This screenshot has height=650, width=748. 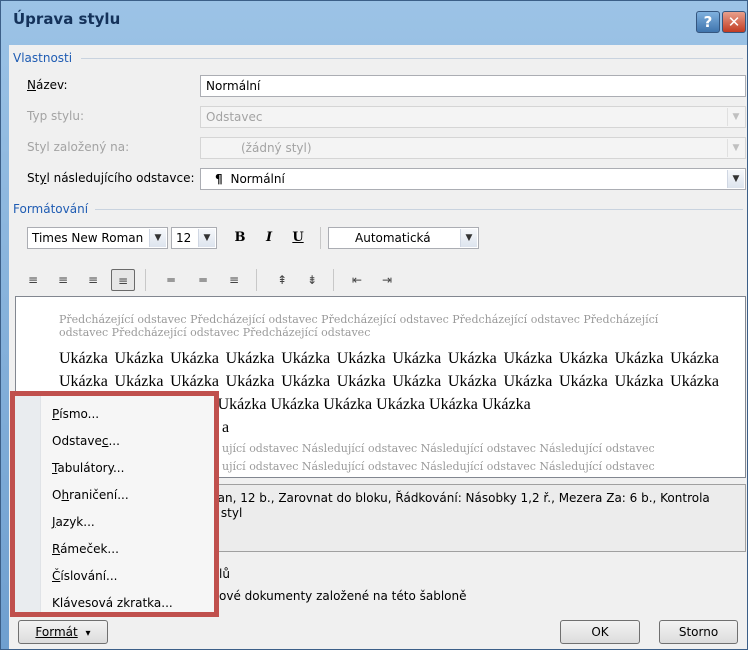 What do you see at coordinates (88, 633) in the screenshot?
I see `caret-down-icon: ▾` at bounding box center [88, 633].